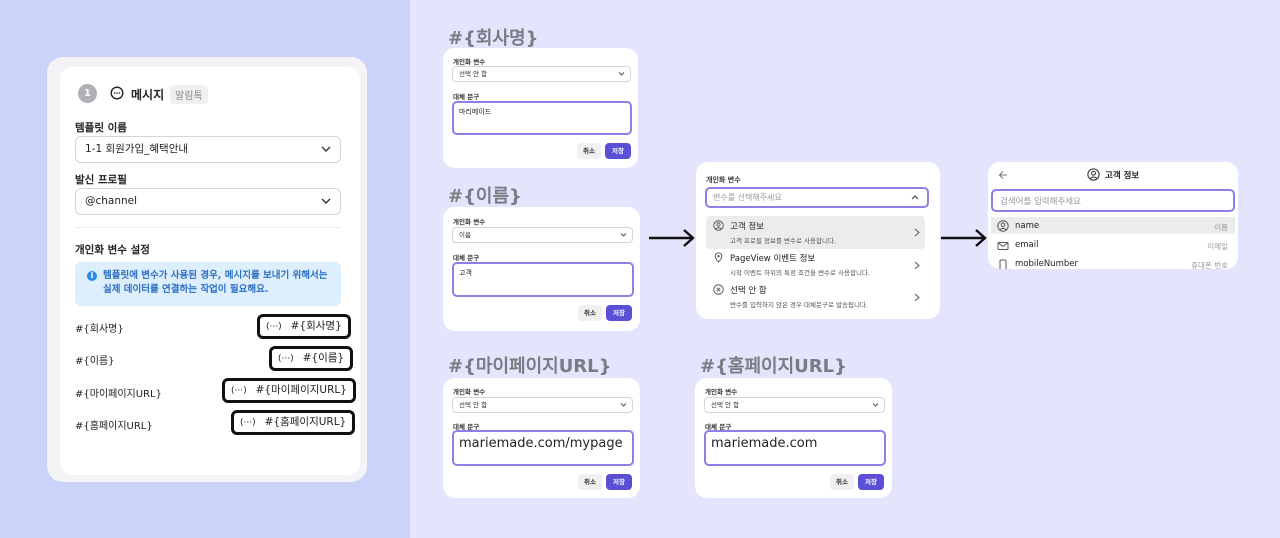 The image size is (1280, 538). What do you see at coordinates (493, 38) in the screenshot?
I see `company-card-title: #{회사명}` at bounding box center [493, 38].